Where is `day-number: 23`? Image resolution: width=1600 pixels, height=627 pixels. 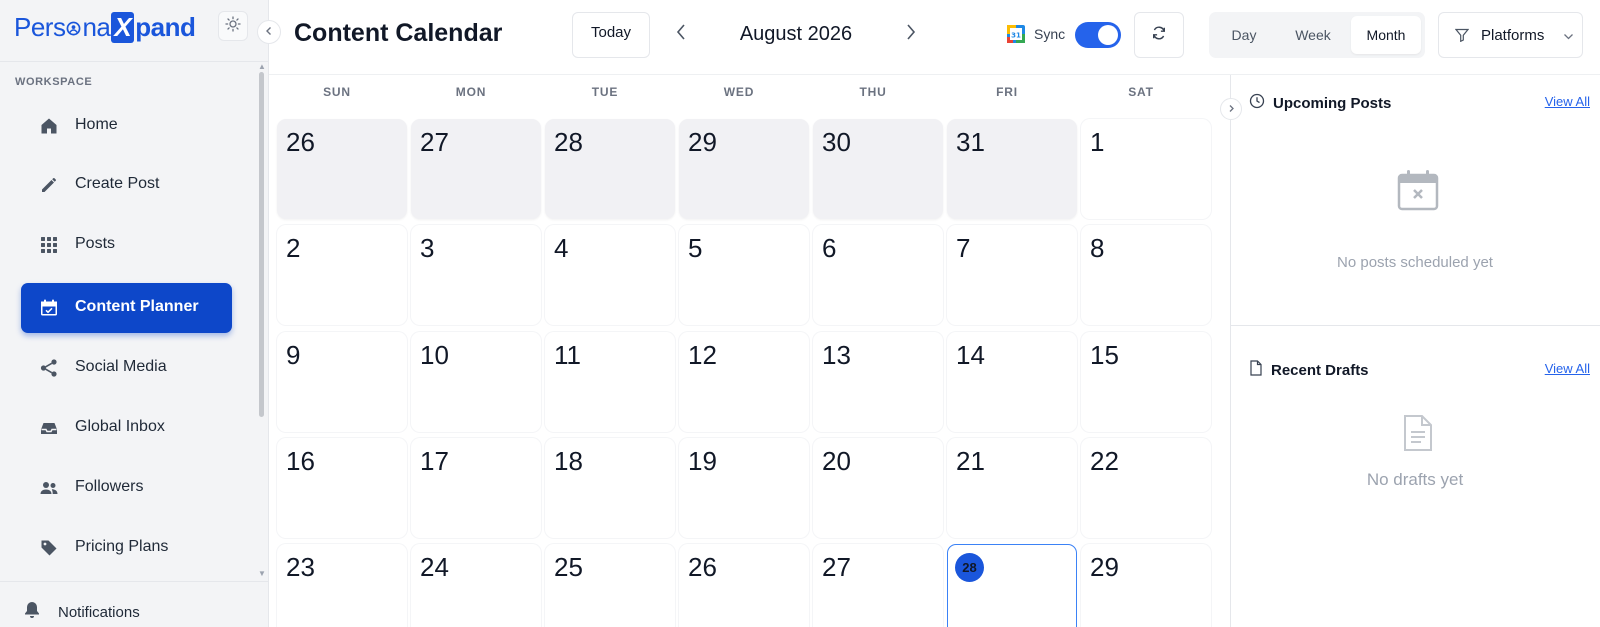 day-number: 23 is located at coordinates (300, 567).